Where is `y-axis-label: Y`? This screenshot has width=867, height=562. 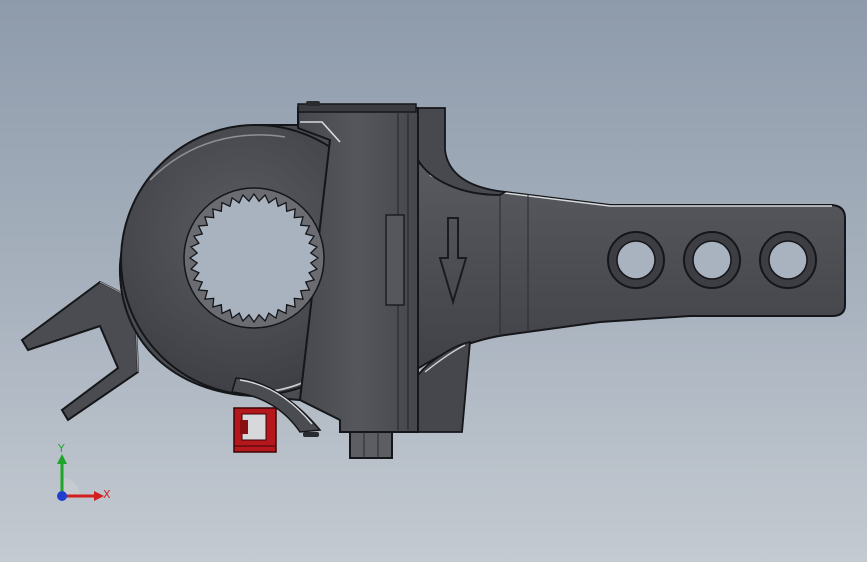 y-axis-label: Y is located at coordinates (61, 448).